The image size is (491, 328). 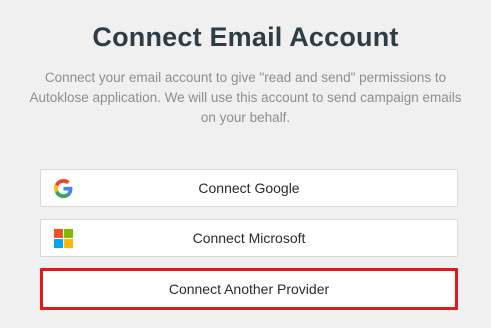 I want to click on connect-another-provider-label: Connect Another Provider, so click(x=249, y=289).